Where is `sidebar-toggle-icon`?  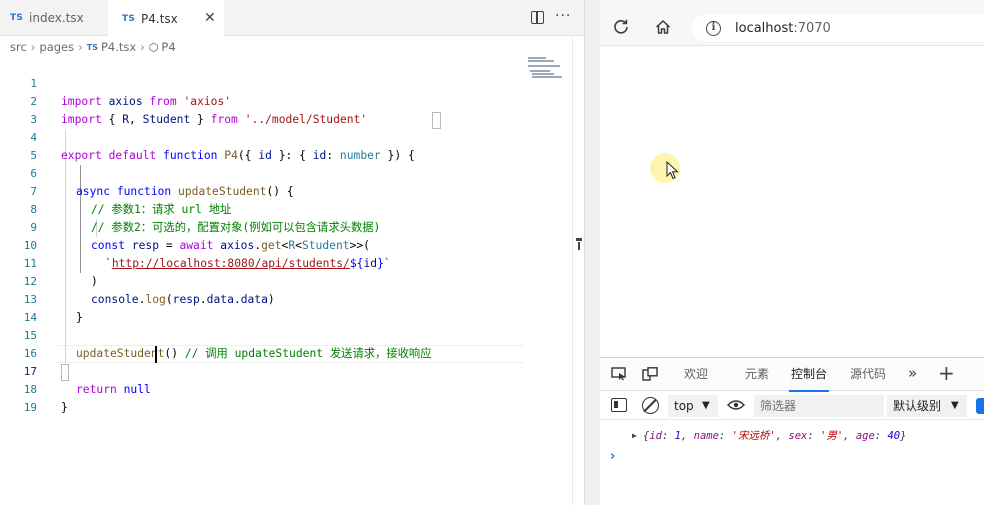 sidebar-toggle-icon is located at coordinates (619, 405).